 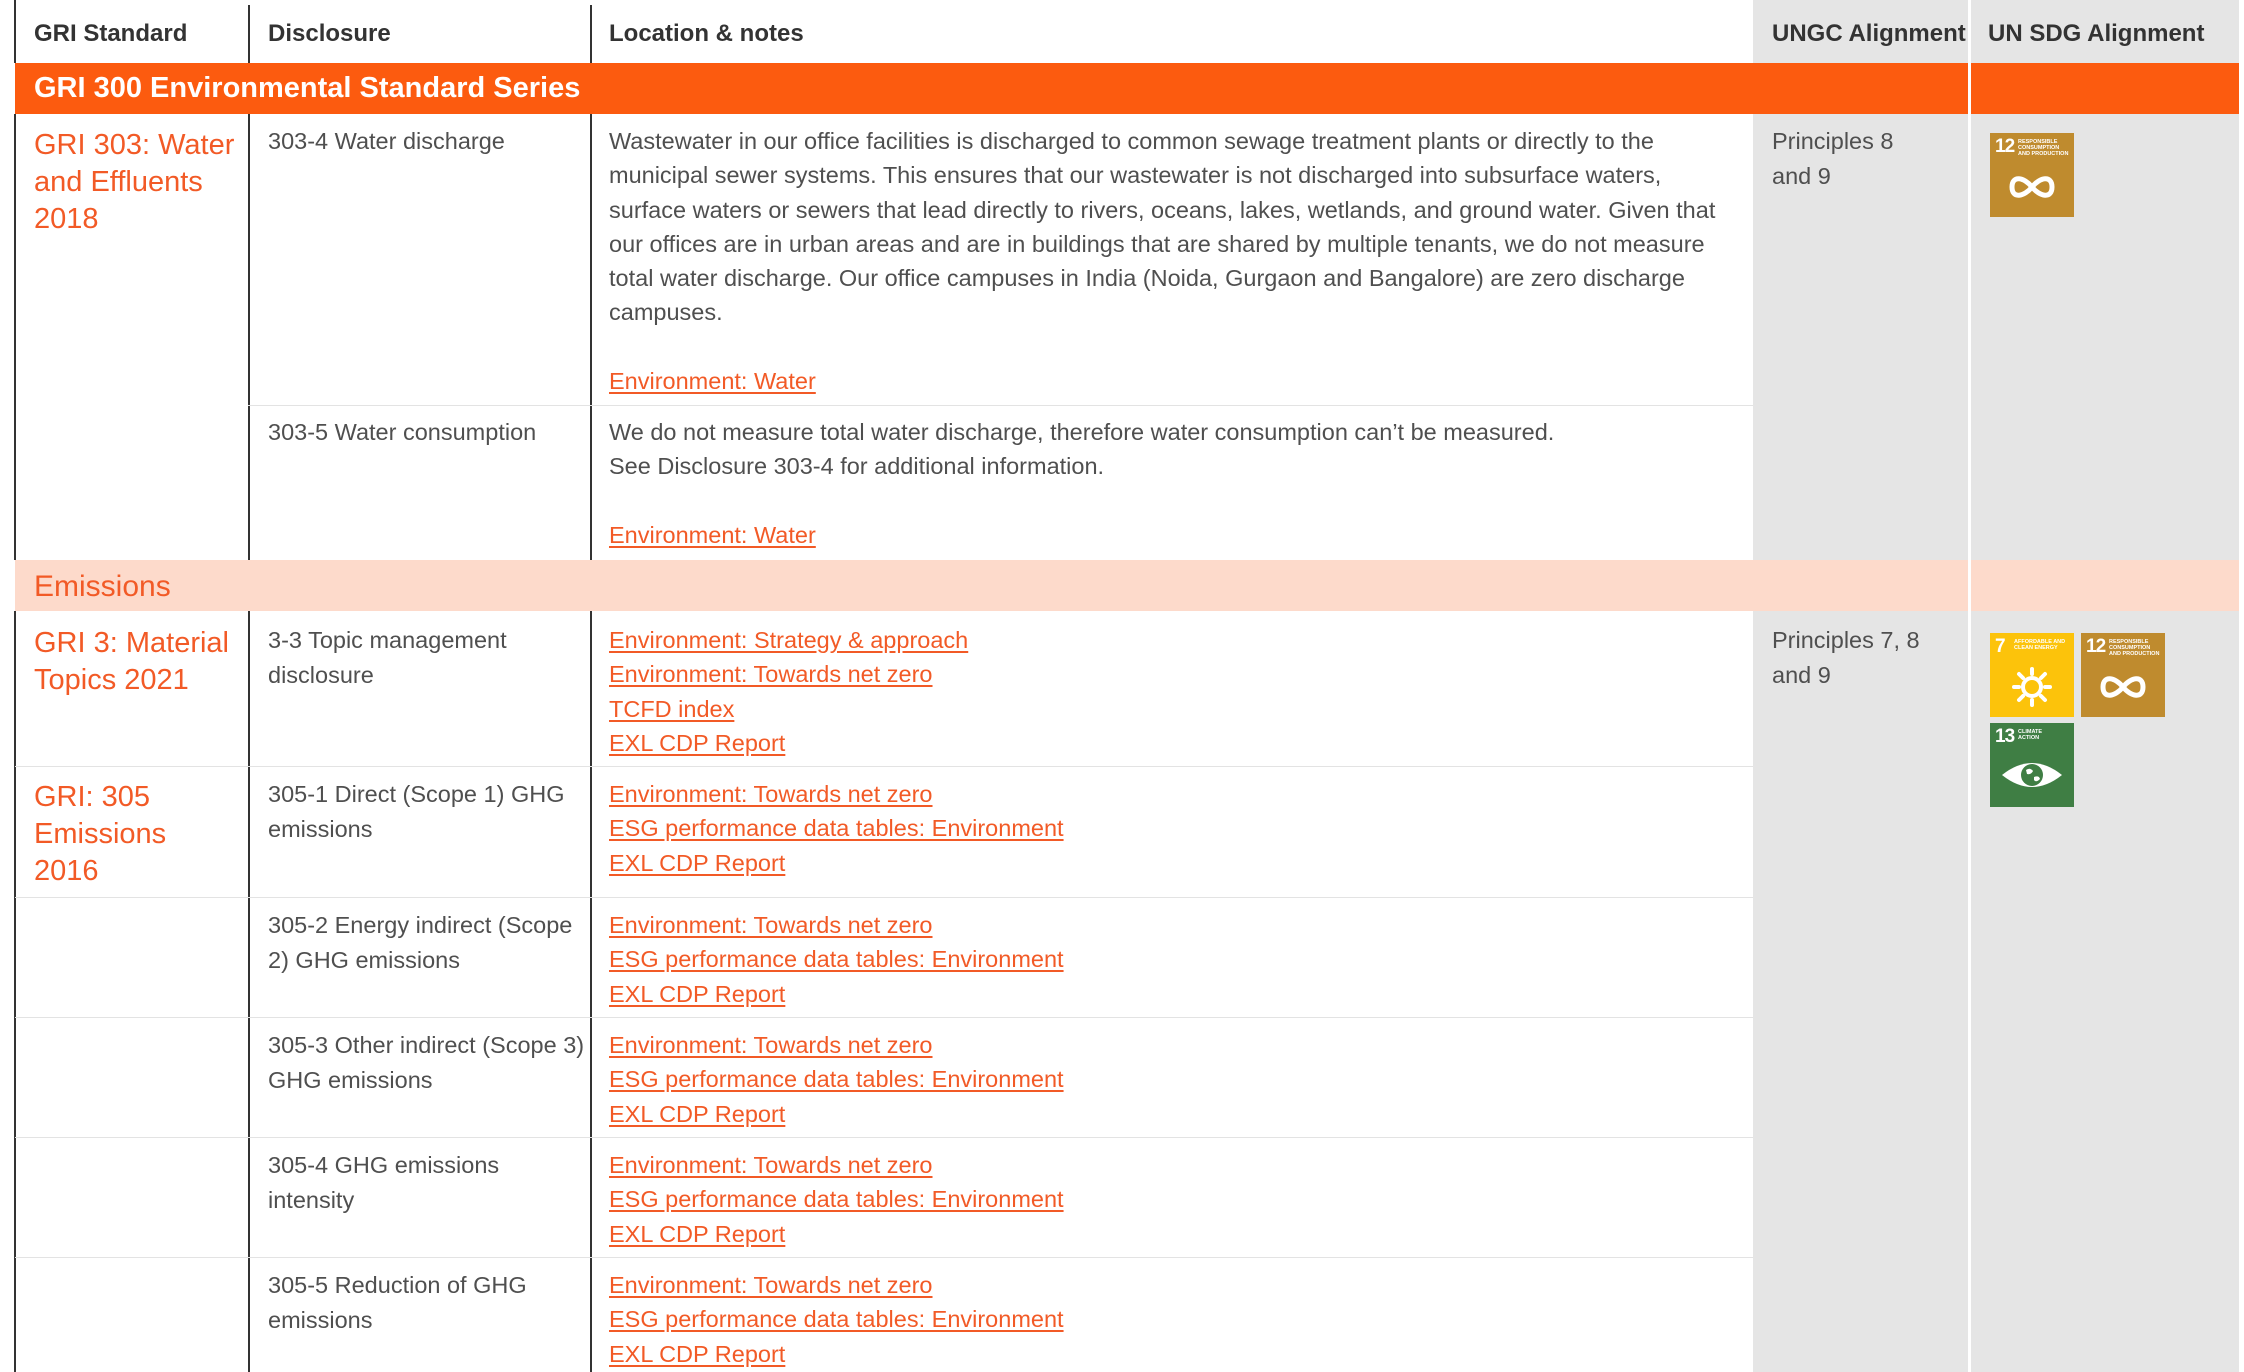 I want to click on series-band-sdg-cell, so click(x=2105, y=88).